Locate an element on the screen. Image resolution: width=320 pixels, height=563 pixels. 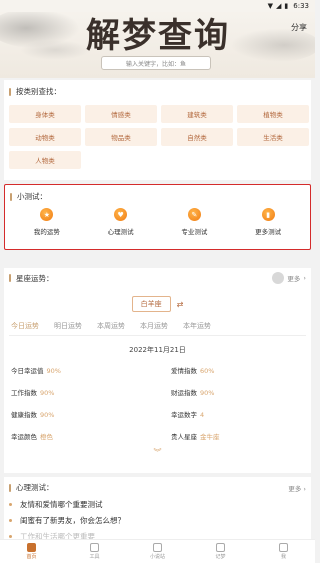
tab-novel: 小说站 is located at coordinates (157, 551).